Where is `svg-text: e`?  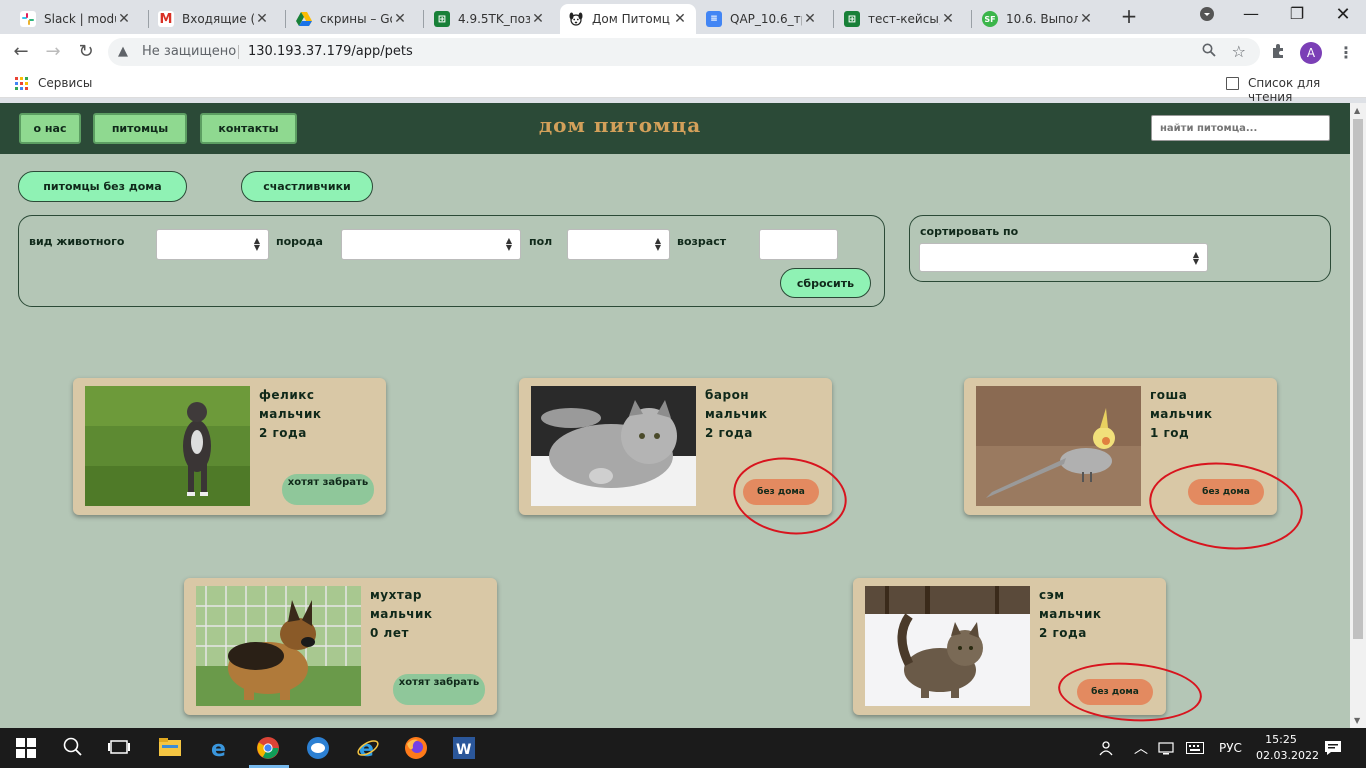 svg-text: e is located at coordinates (366, 748).